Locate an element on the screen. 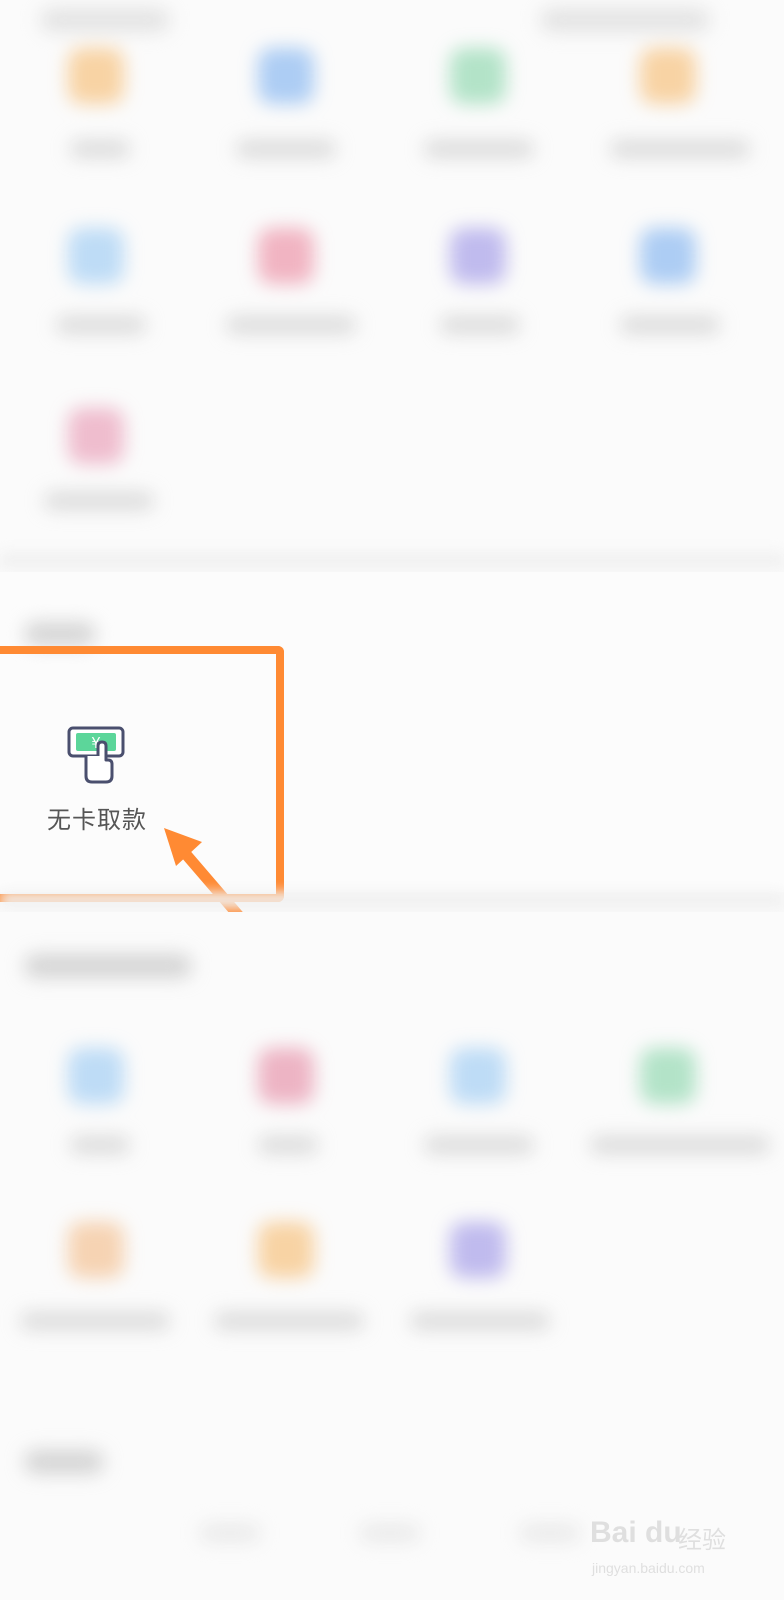 Image resolution: width=784 pixels, height=1600 pixels. watermark-url: jingyan.baidu.com is located at coordinates (648, 1568).